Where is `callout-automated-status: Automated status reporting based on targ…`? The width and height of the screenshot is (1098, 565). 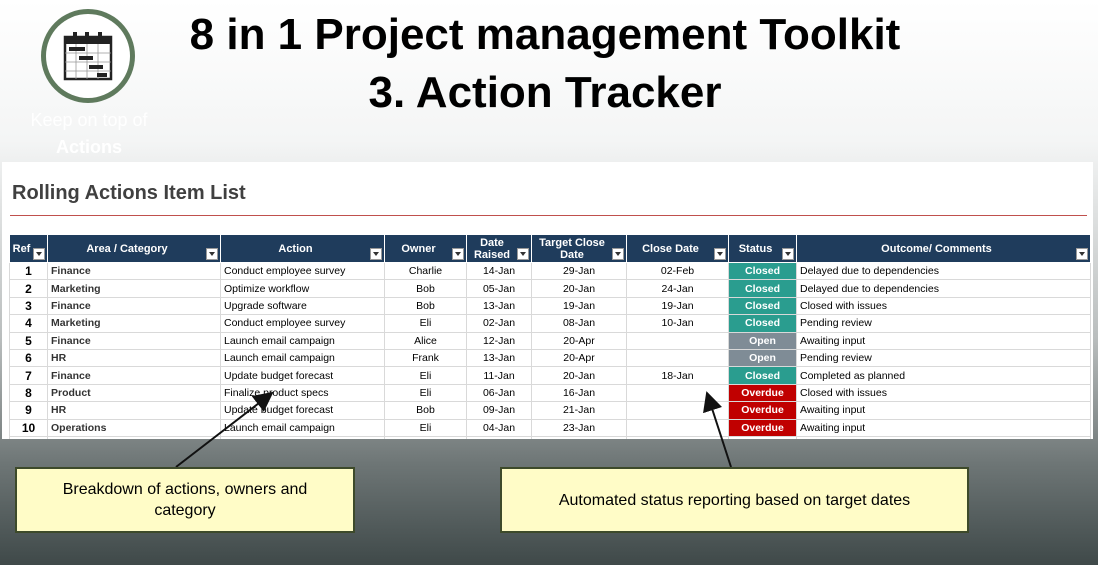 callout-automated-status: Automated status reporting based on targ… is located at coordinates (734, 500).